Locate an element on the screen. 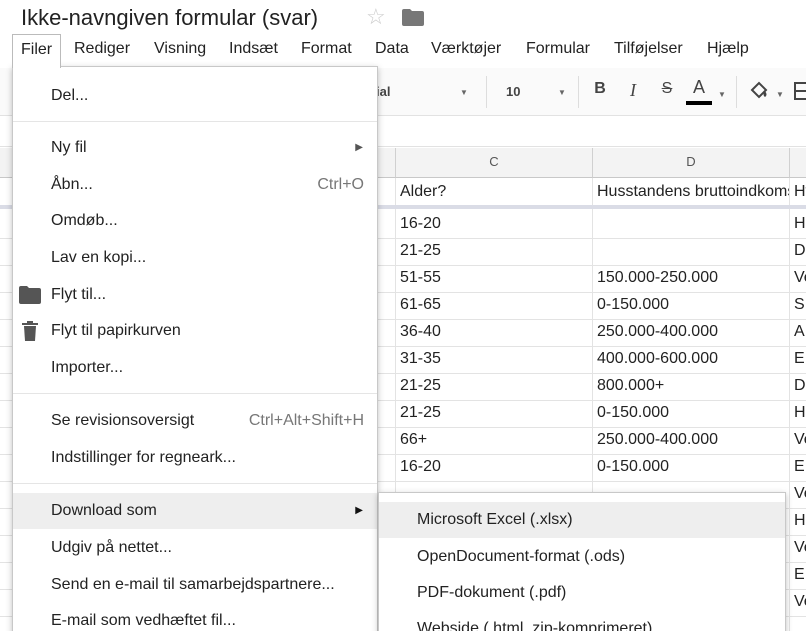 The image size is (806, 631). table-cell: 150.000-250.000 is located at coordinates (691, 278).